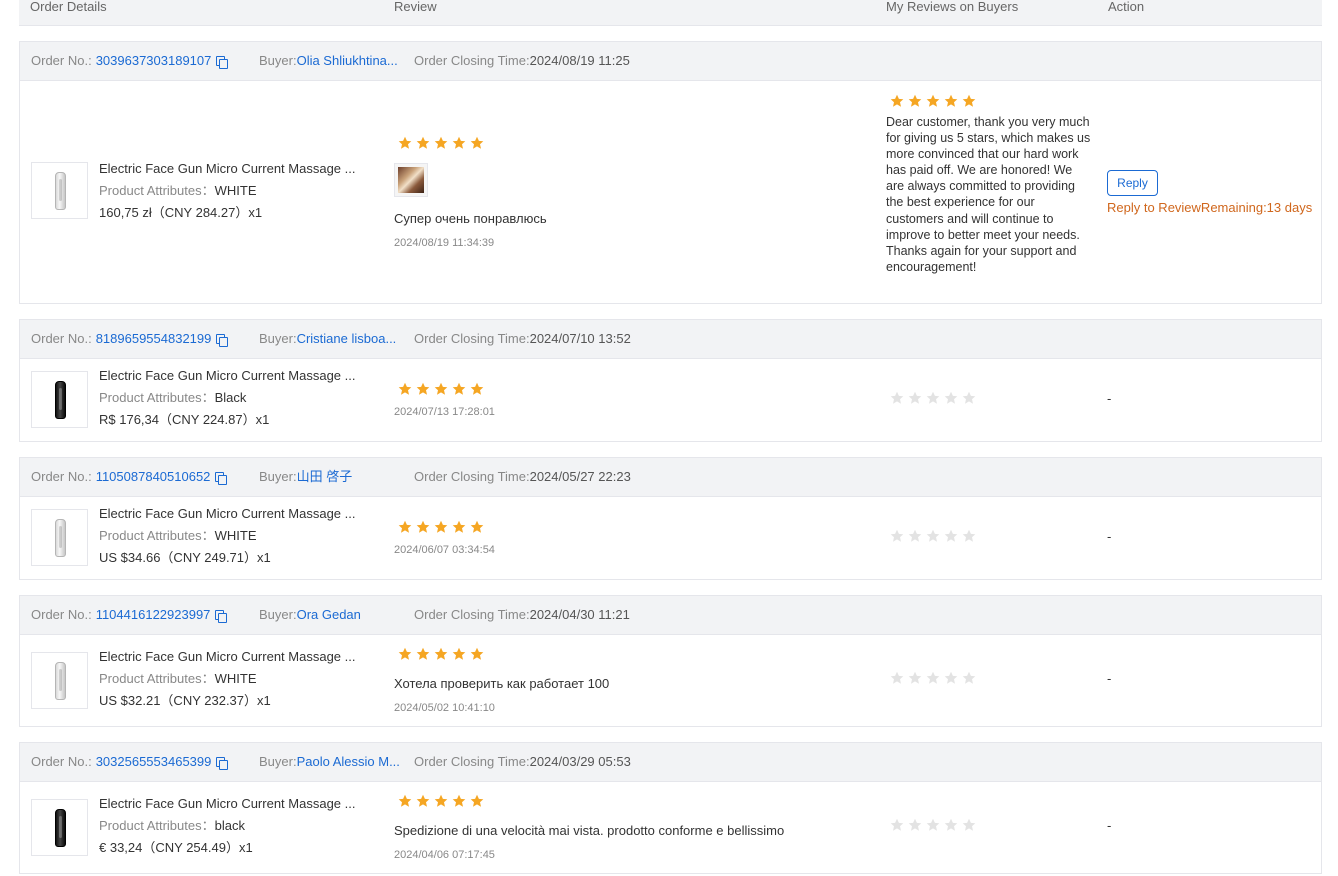  I want to click on col-review: Review, so click(415, 7).